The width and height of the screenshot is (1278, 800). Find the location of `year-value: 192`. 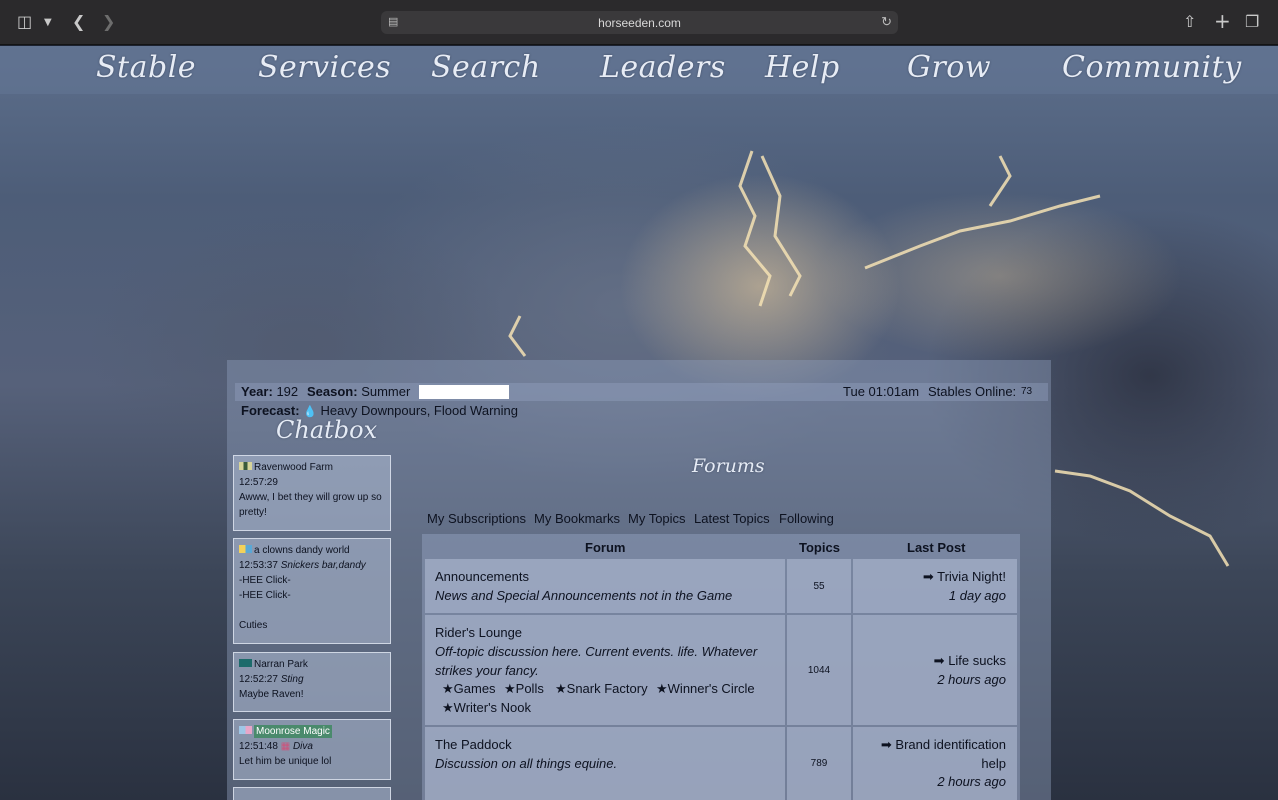

year-value: 192 is located at coordinates (287, 391).